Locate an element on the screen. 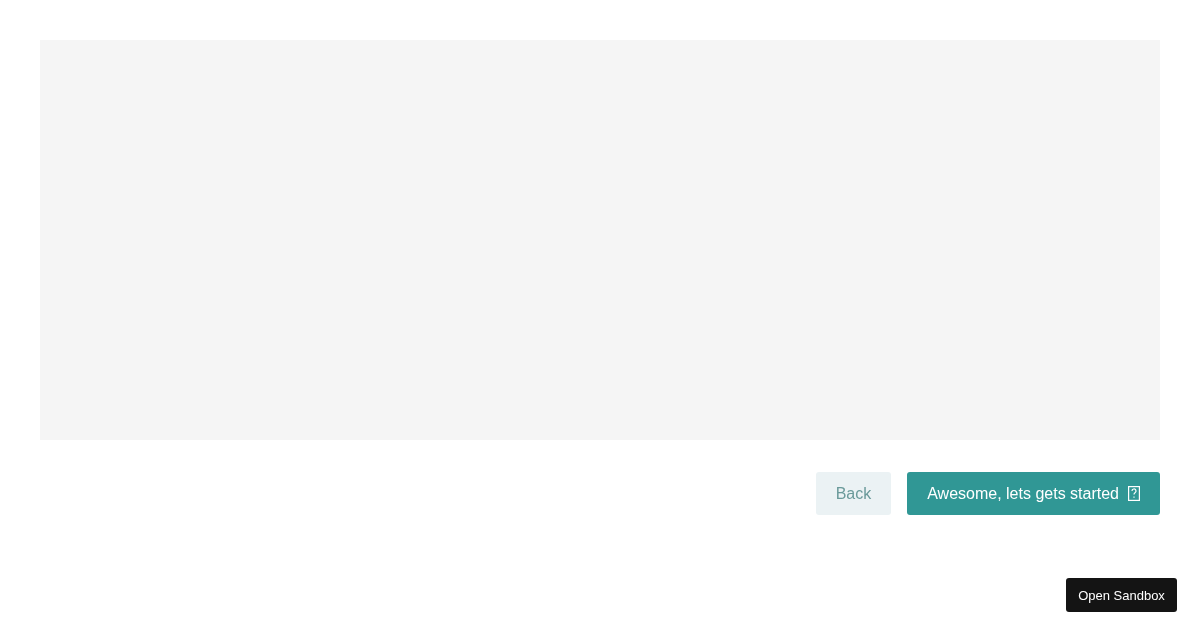 The height and width of the screenshot is (630, 1200). start-button: Awesome, lets gets started is located at coordinates (1033, 493).